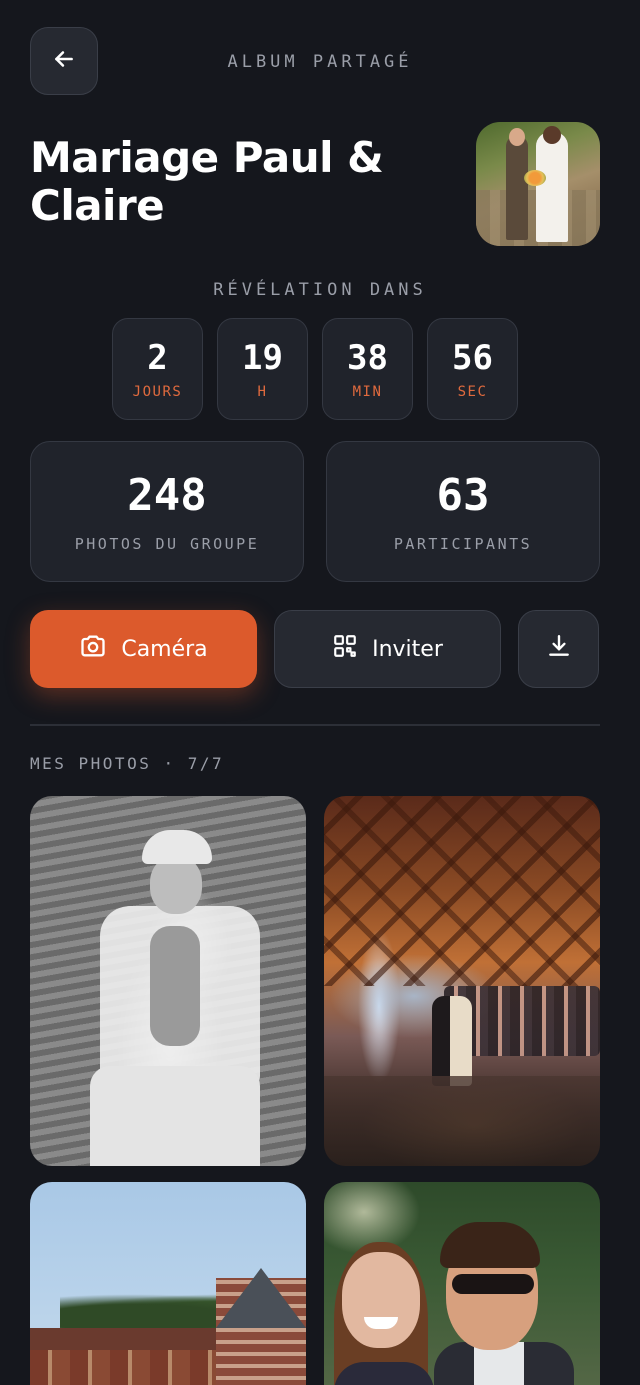  I want to click on action-row: Caméra Inviter, so click(314, 649).